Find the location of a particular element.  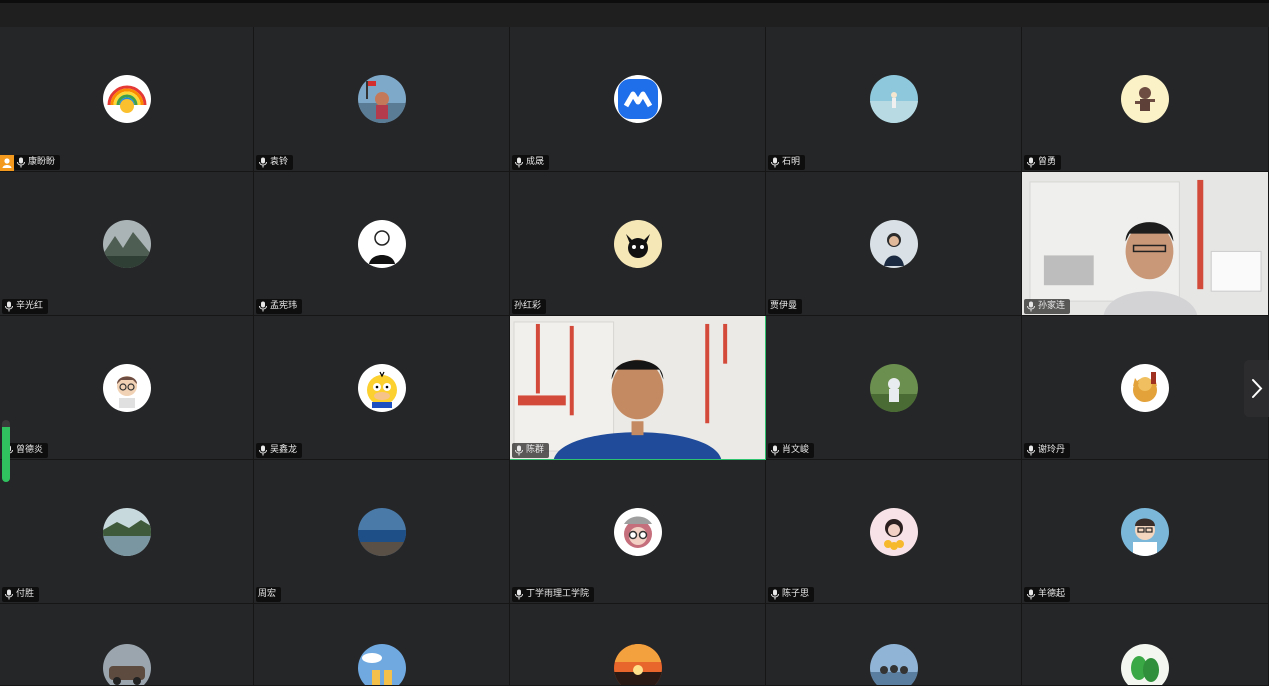

lake-landscape-avatar is located at coordinates (126, 531).